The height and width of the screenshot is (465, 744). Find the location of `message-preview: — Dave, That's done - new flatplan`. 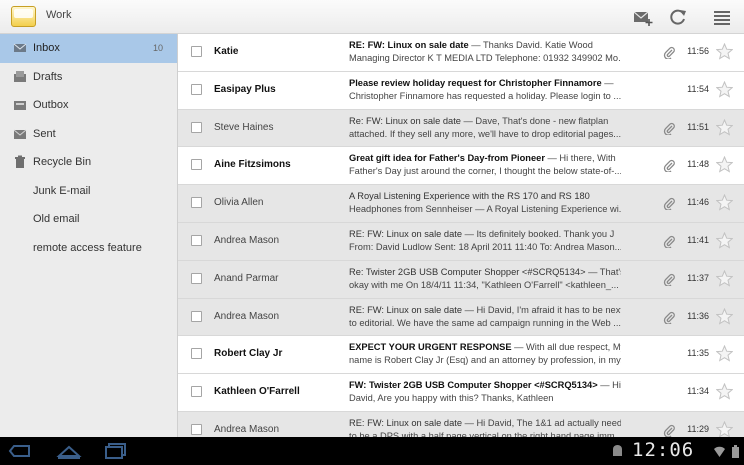

message-preview: — Dave, That's done - new flatplan is located at coordinates (534, 120).